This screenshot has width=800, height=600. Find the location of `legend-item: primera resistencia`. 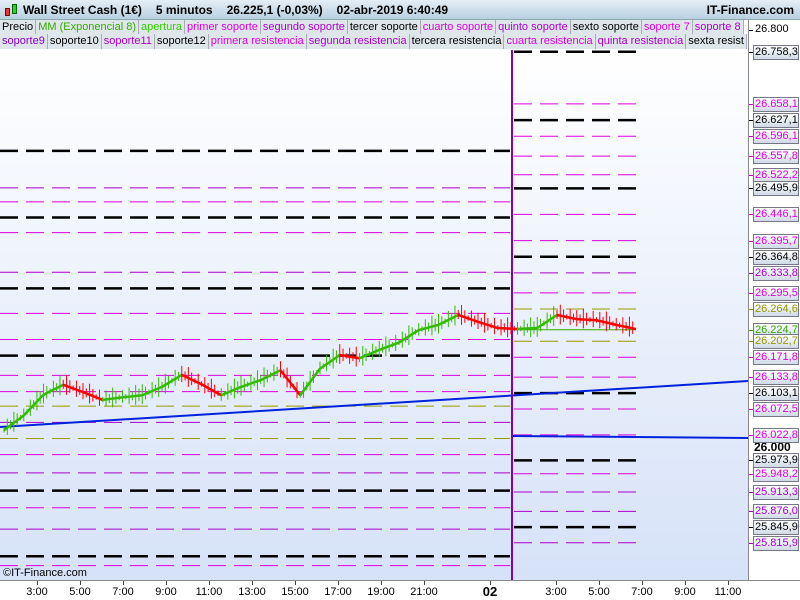

legend-item: primera resistencia is located at coordinates (257, 41).